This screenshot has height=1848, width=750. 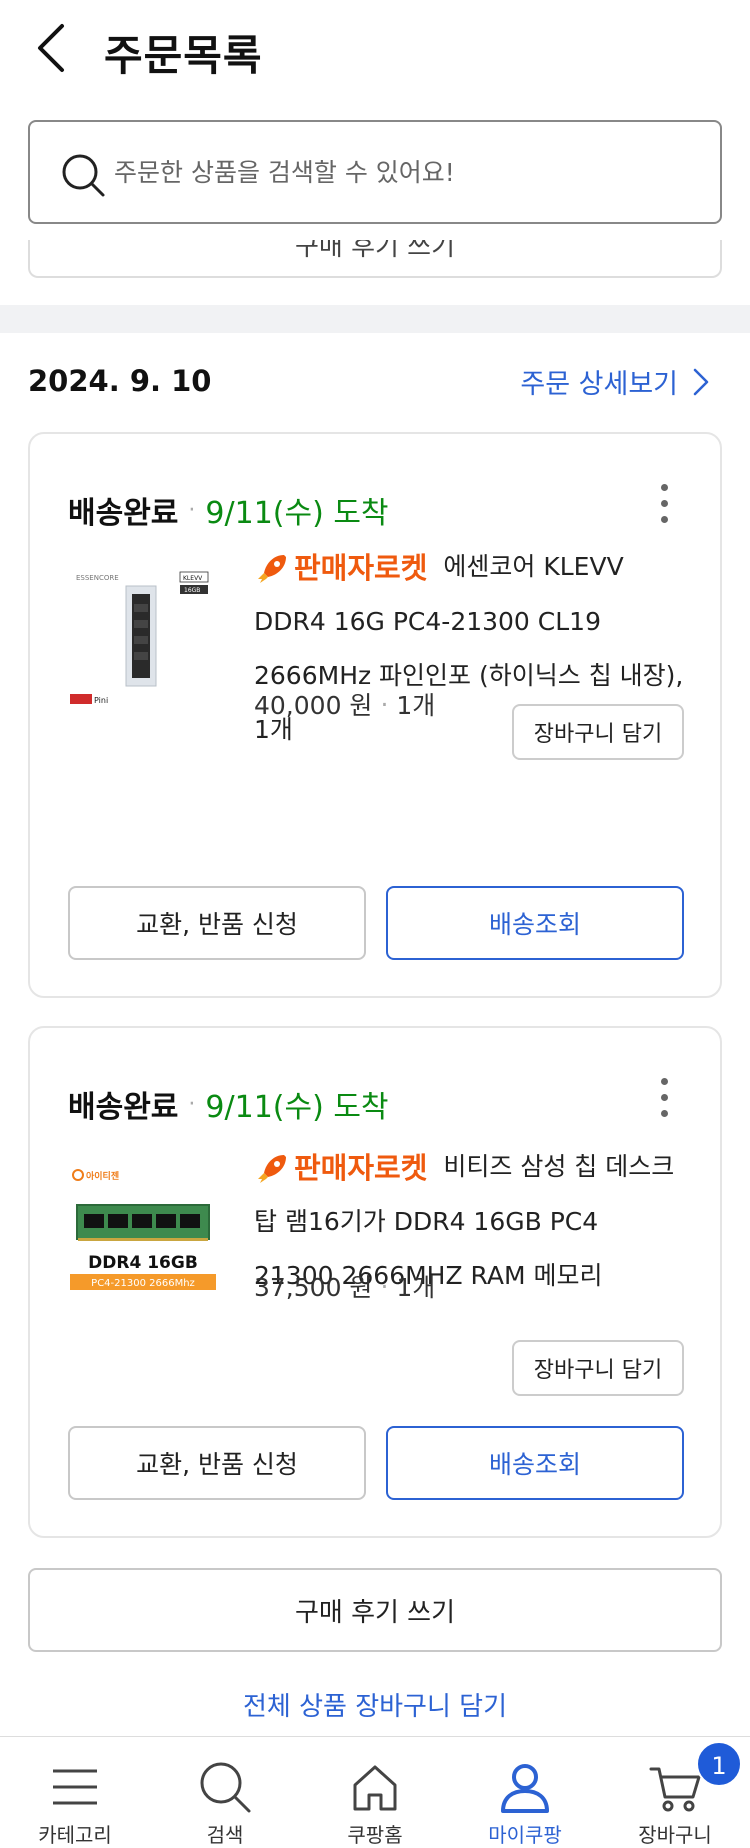 What do you see at coordinates (394, 172) in the screenshot?
I see `search-input` at bounding box center [394, 172].